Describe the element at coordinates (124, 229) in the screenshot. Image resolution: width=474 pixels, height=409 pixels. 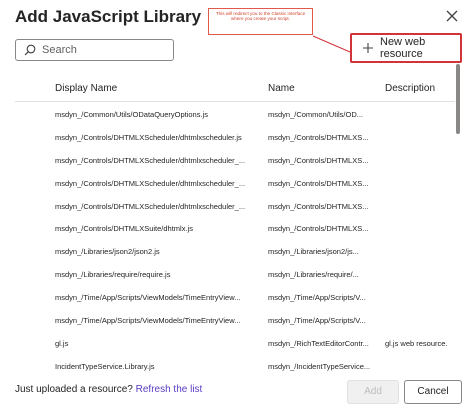
I see `cell-display-name: msdyn_/Controls/DHTMLXSuite/dhtmlx.js` at that location.